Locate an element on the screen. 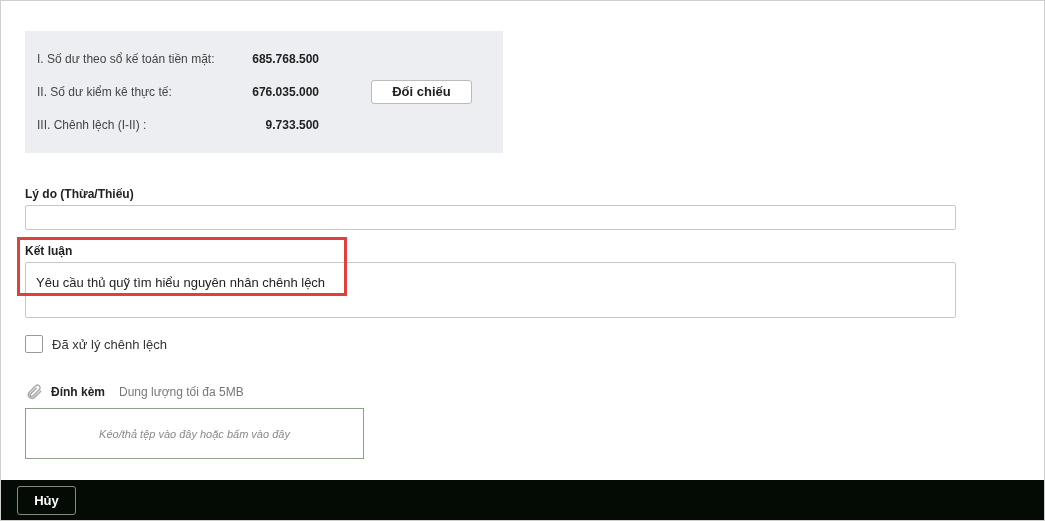  summary-value: 676.035.000 is located at coordinates (285, 92).